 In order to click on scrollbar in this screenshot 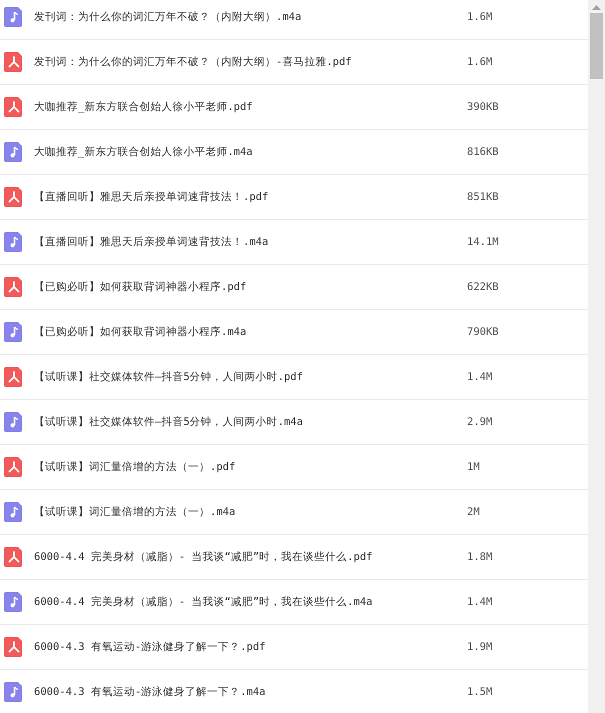, I will do `click(596, 356)`.